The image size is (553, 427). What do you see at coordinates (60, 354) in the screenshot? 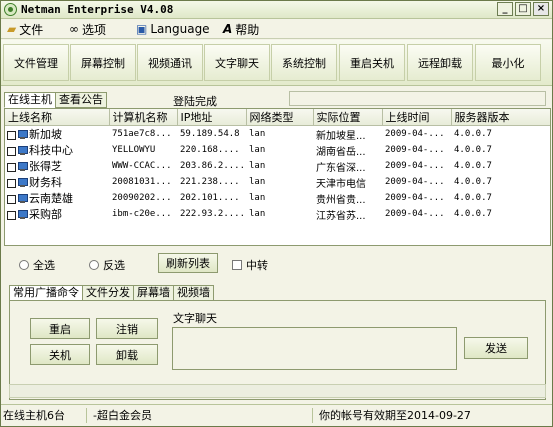
I see `shutdown-button: 关机` at bounding box center [60, 354].